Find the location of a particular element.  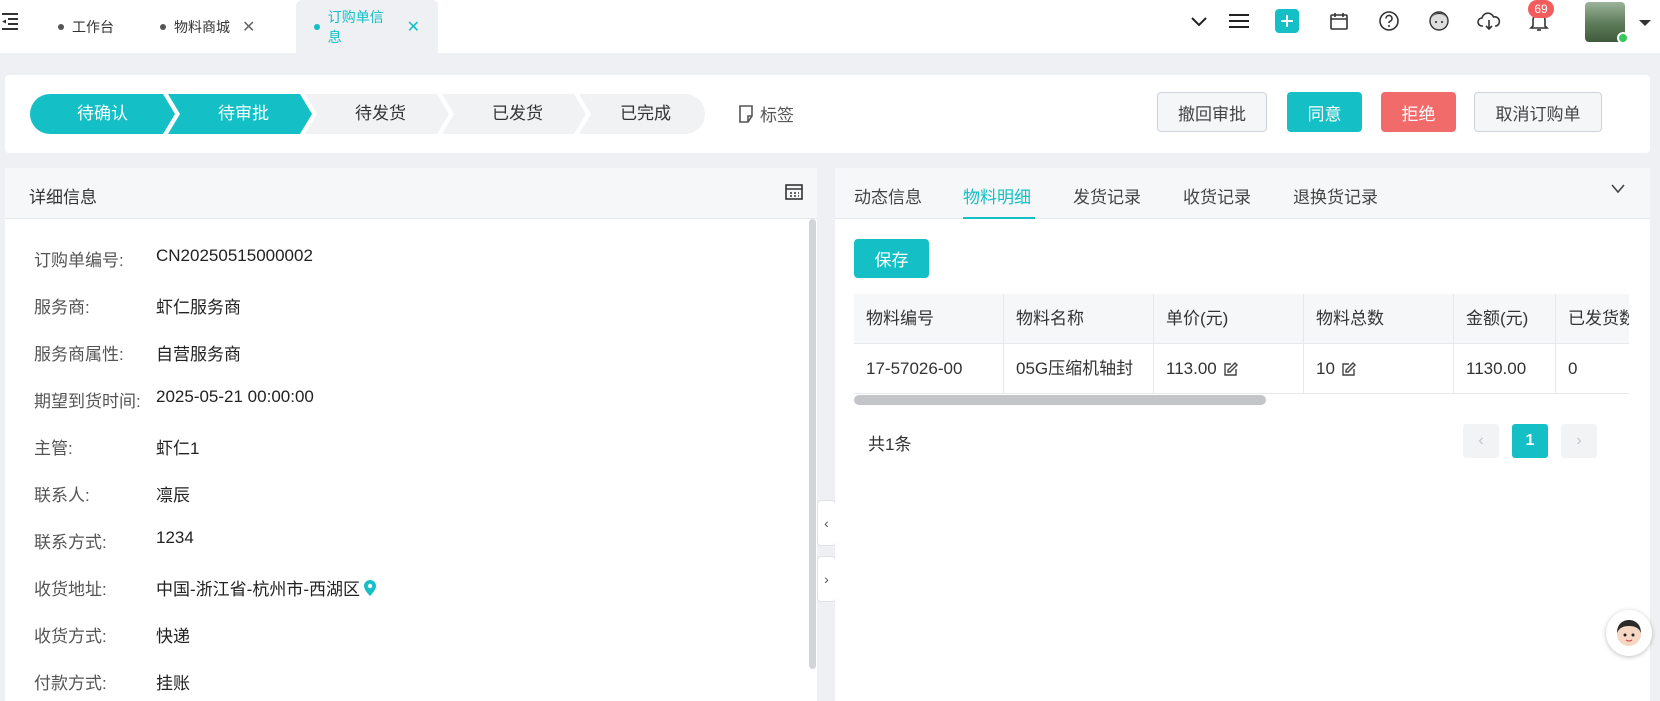

field-label: 订购单编号: is located at coordinates (79, 260).